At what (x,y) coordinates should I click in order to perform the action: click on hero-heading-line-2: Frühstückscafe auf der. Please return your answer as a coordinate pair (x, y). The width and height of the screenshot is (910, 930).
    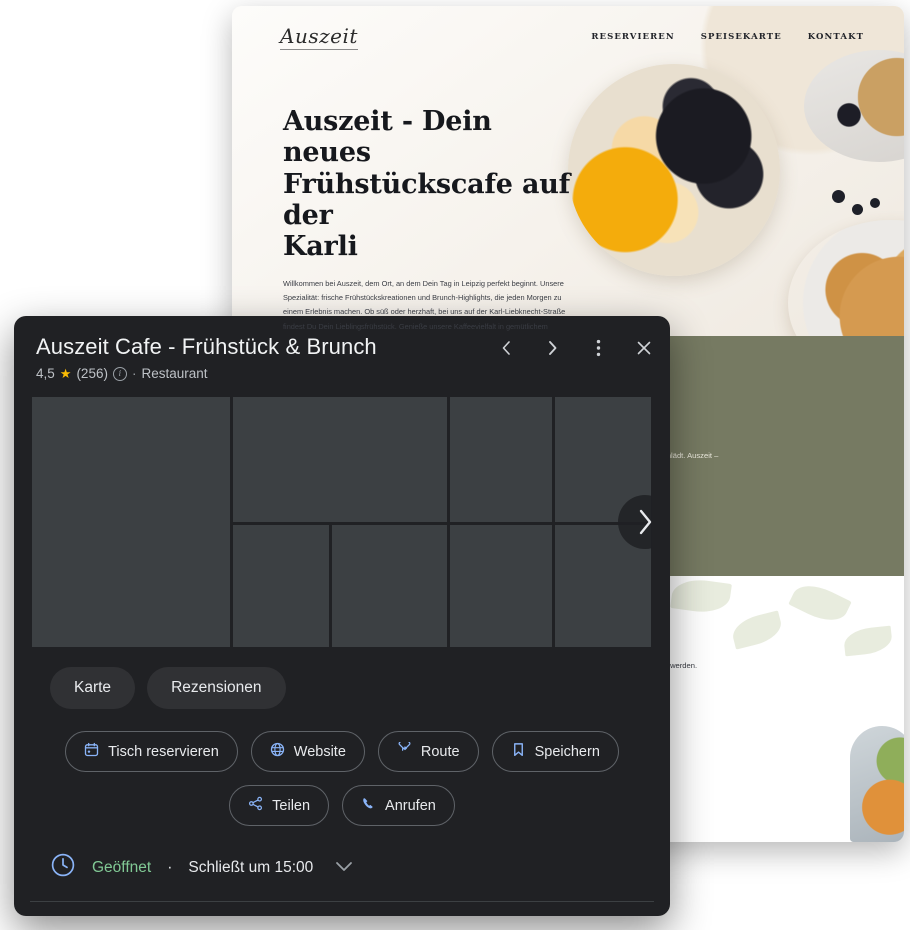
    Looking at the image, I should click on (427, 199).